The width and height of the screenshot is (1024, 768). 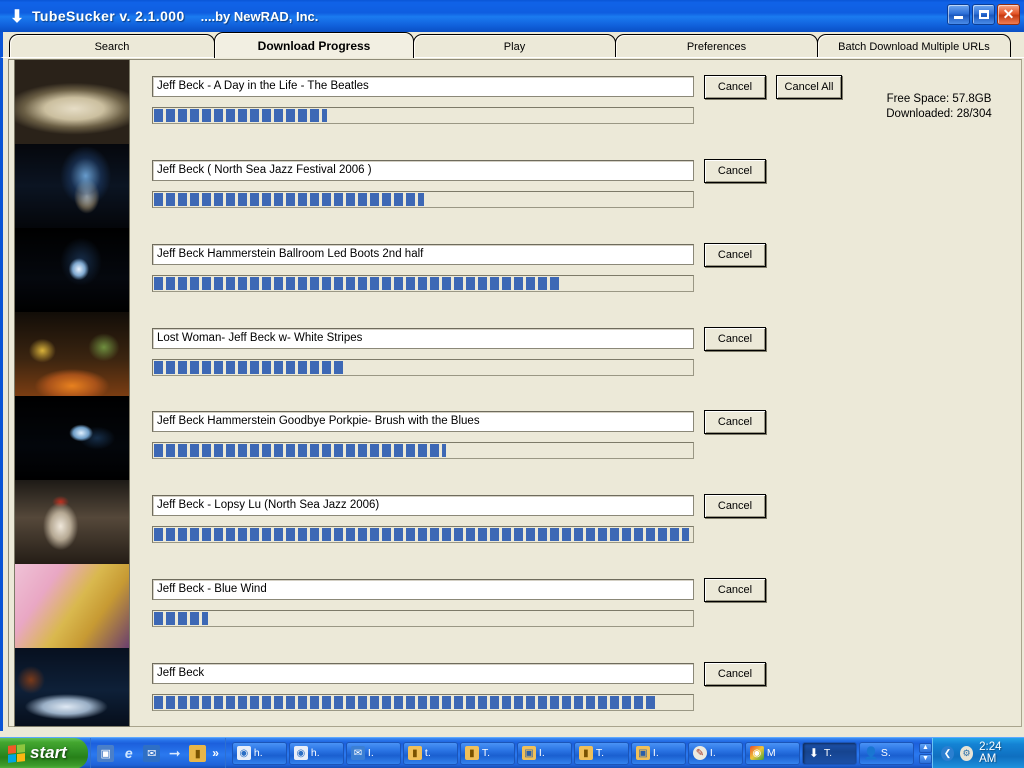 I want to click on taskbar-item-10: ⬇ T., so click(x=829, y=753).